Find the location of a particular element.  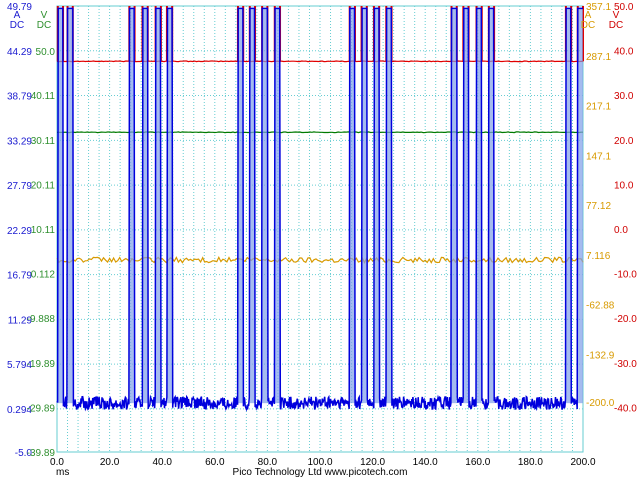

y-tick-label-orange: -132.9 is located at coordinates (600, 355).